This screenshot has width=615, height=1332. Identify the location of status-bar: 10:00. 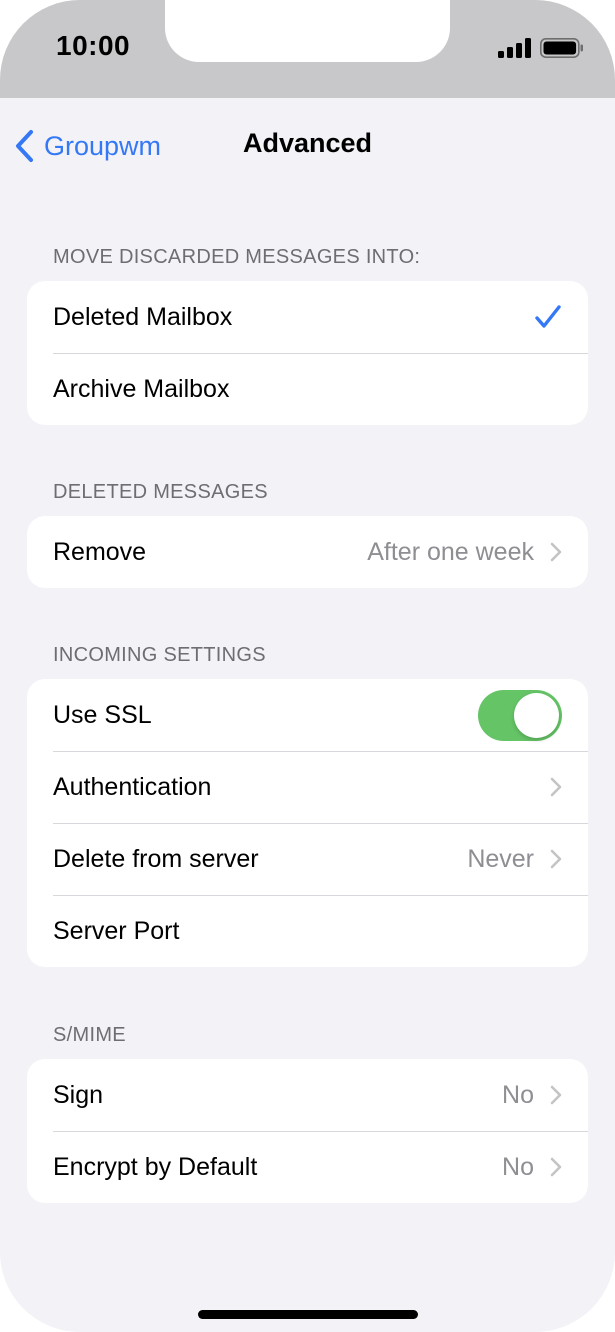
(307, 49).